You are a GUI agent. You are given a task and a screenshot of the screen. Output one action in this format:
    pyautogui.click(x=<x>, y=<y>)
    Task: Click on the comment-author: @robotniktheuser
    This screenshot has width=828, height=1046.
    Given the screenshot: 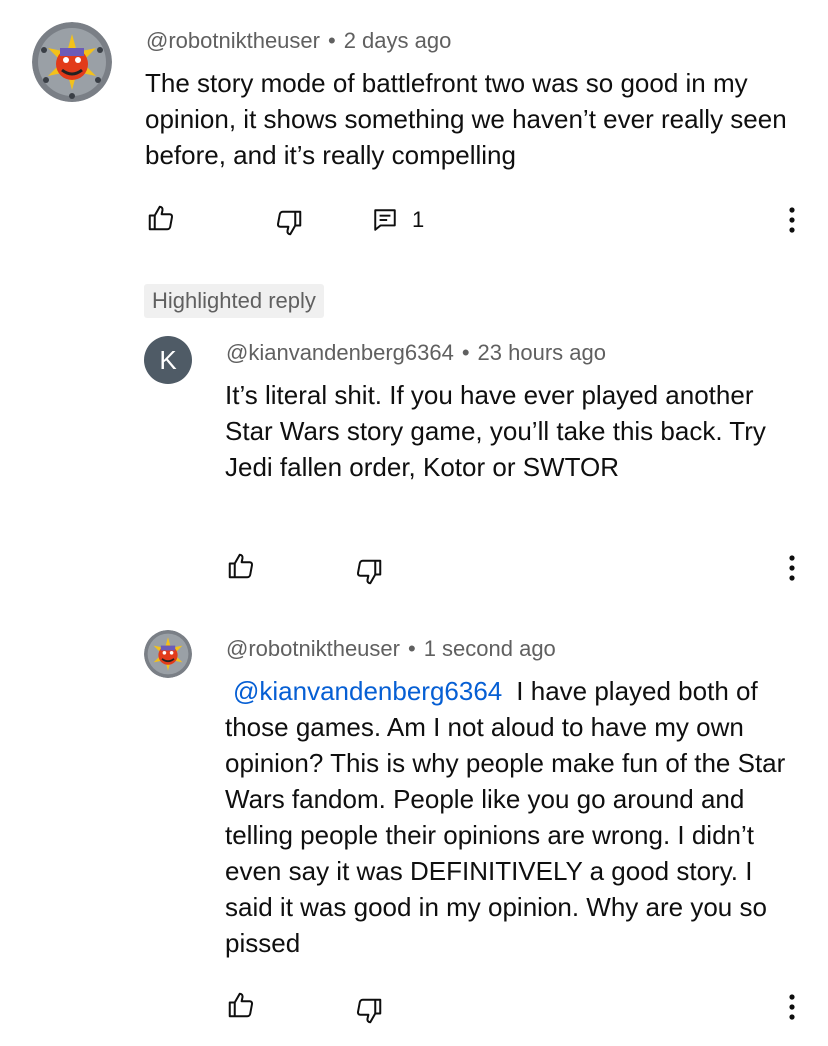 What is the action you would take?
    pyautogui.click(x=233, y=40)
    